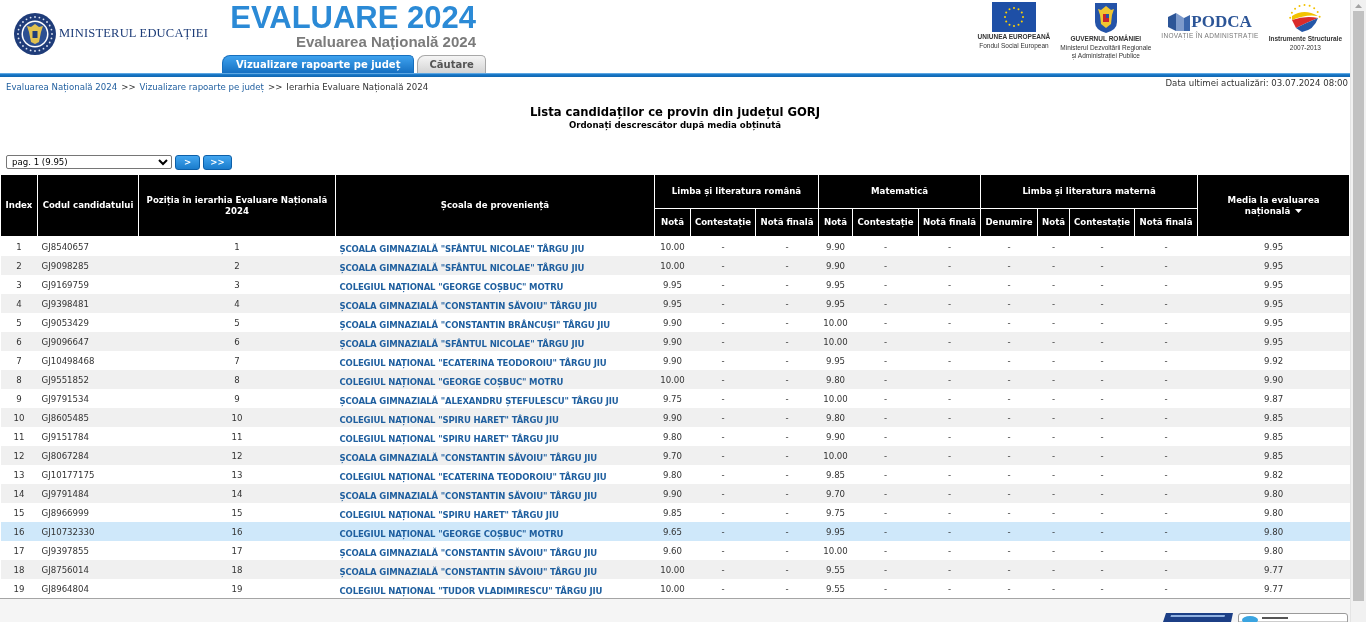  I want to click on table-cell: GJ8756014, so click(88, 569).